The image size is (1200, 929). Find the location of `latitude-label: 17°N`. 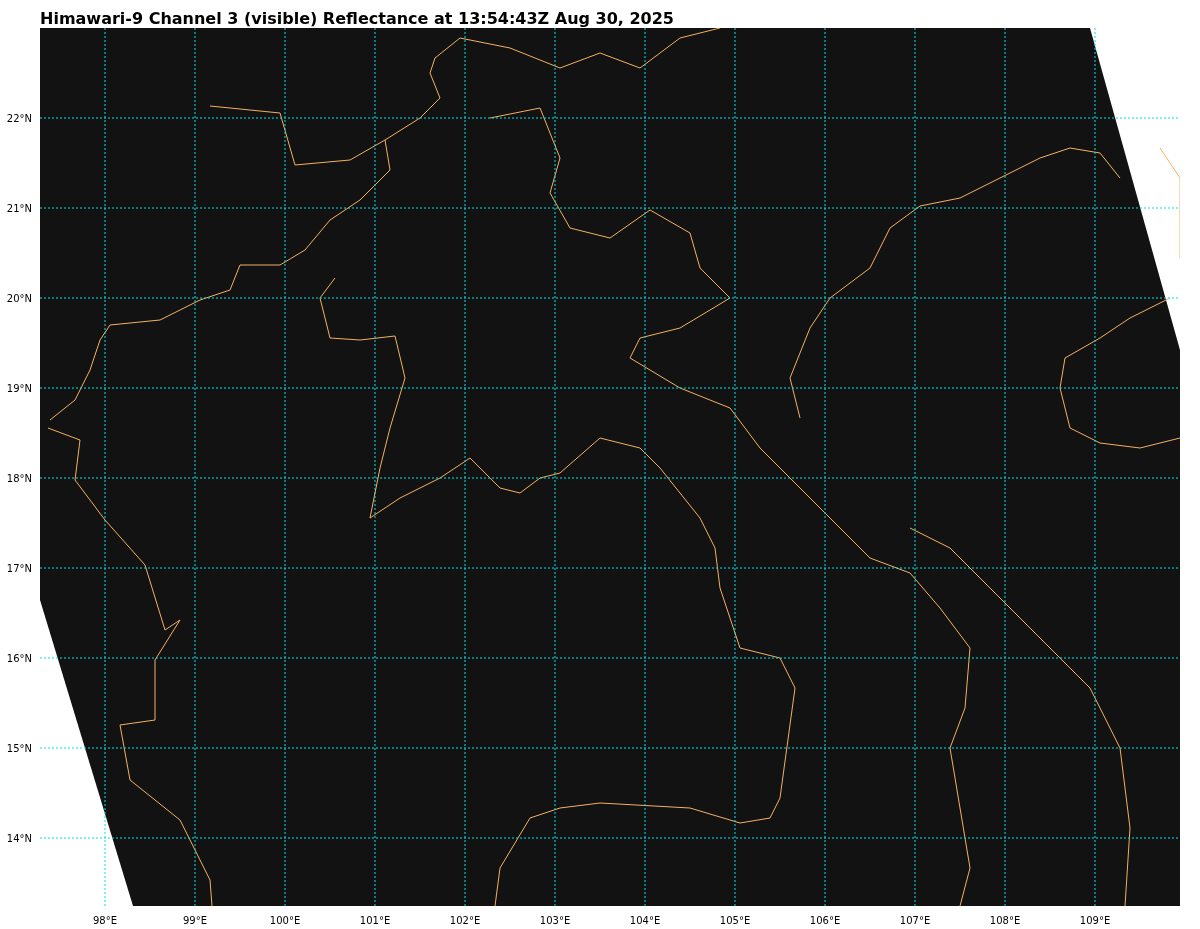

latitude-label: 17°N is located at coordinates (19, 568).